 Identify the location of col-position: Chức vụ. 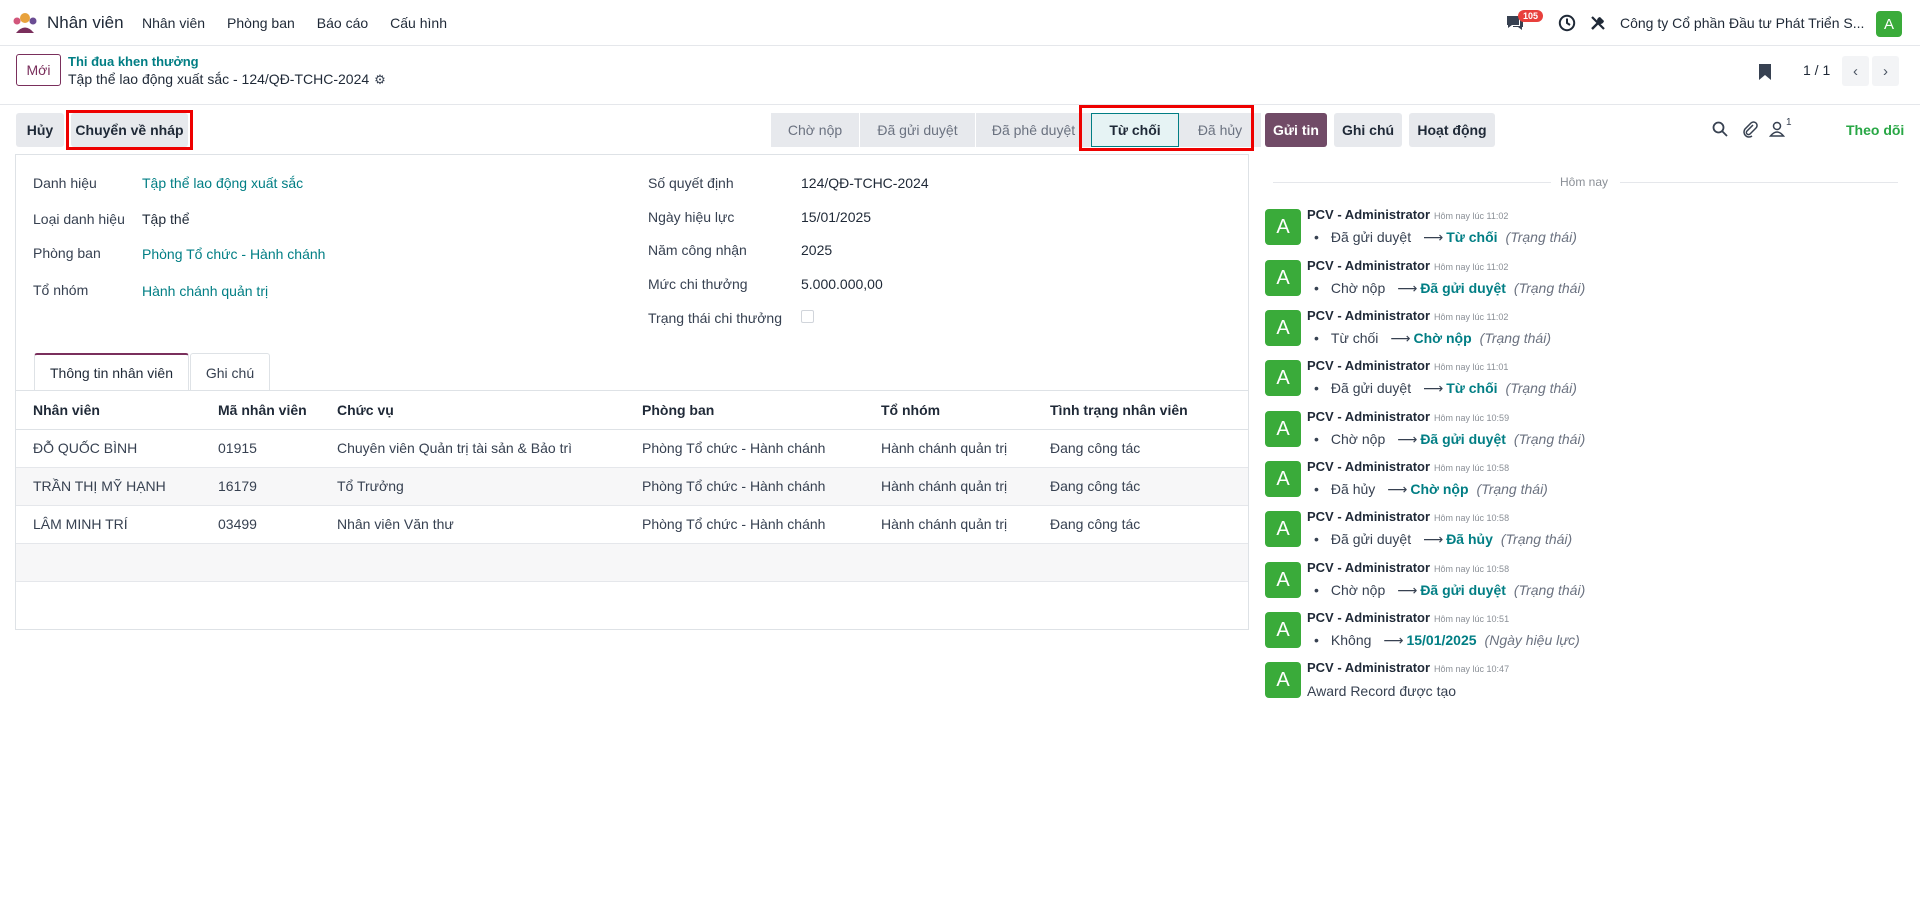
(472, 410).